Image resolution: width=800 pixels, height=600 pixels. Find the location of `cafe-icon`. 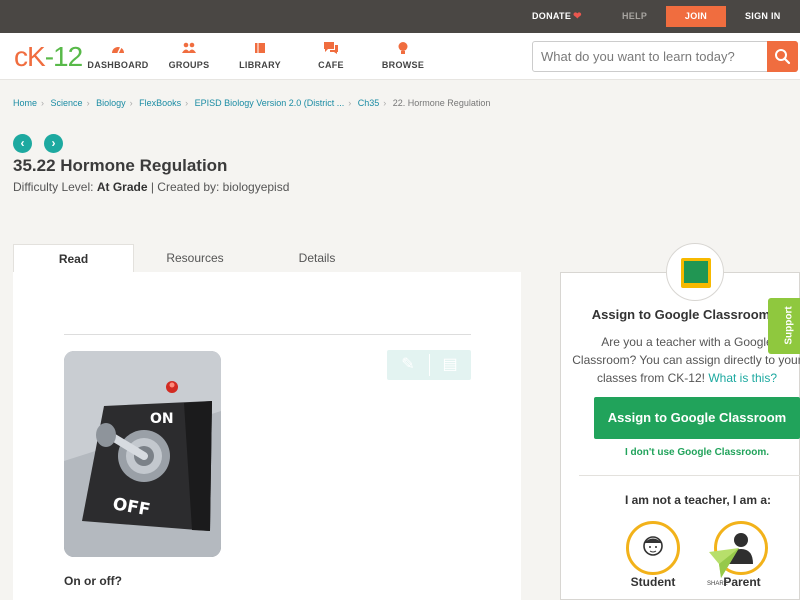

cafe-icon is located at coordinates (331, 48).